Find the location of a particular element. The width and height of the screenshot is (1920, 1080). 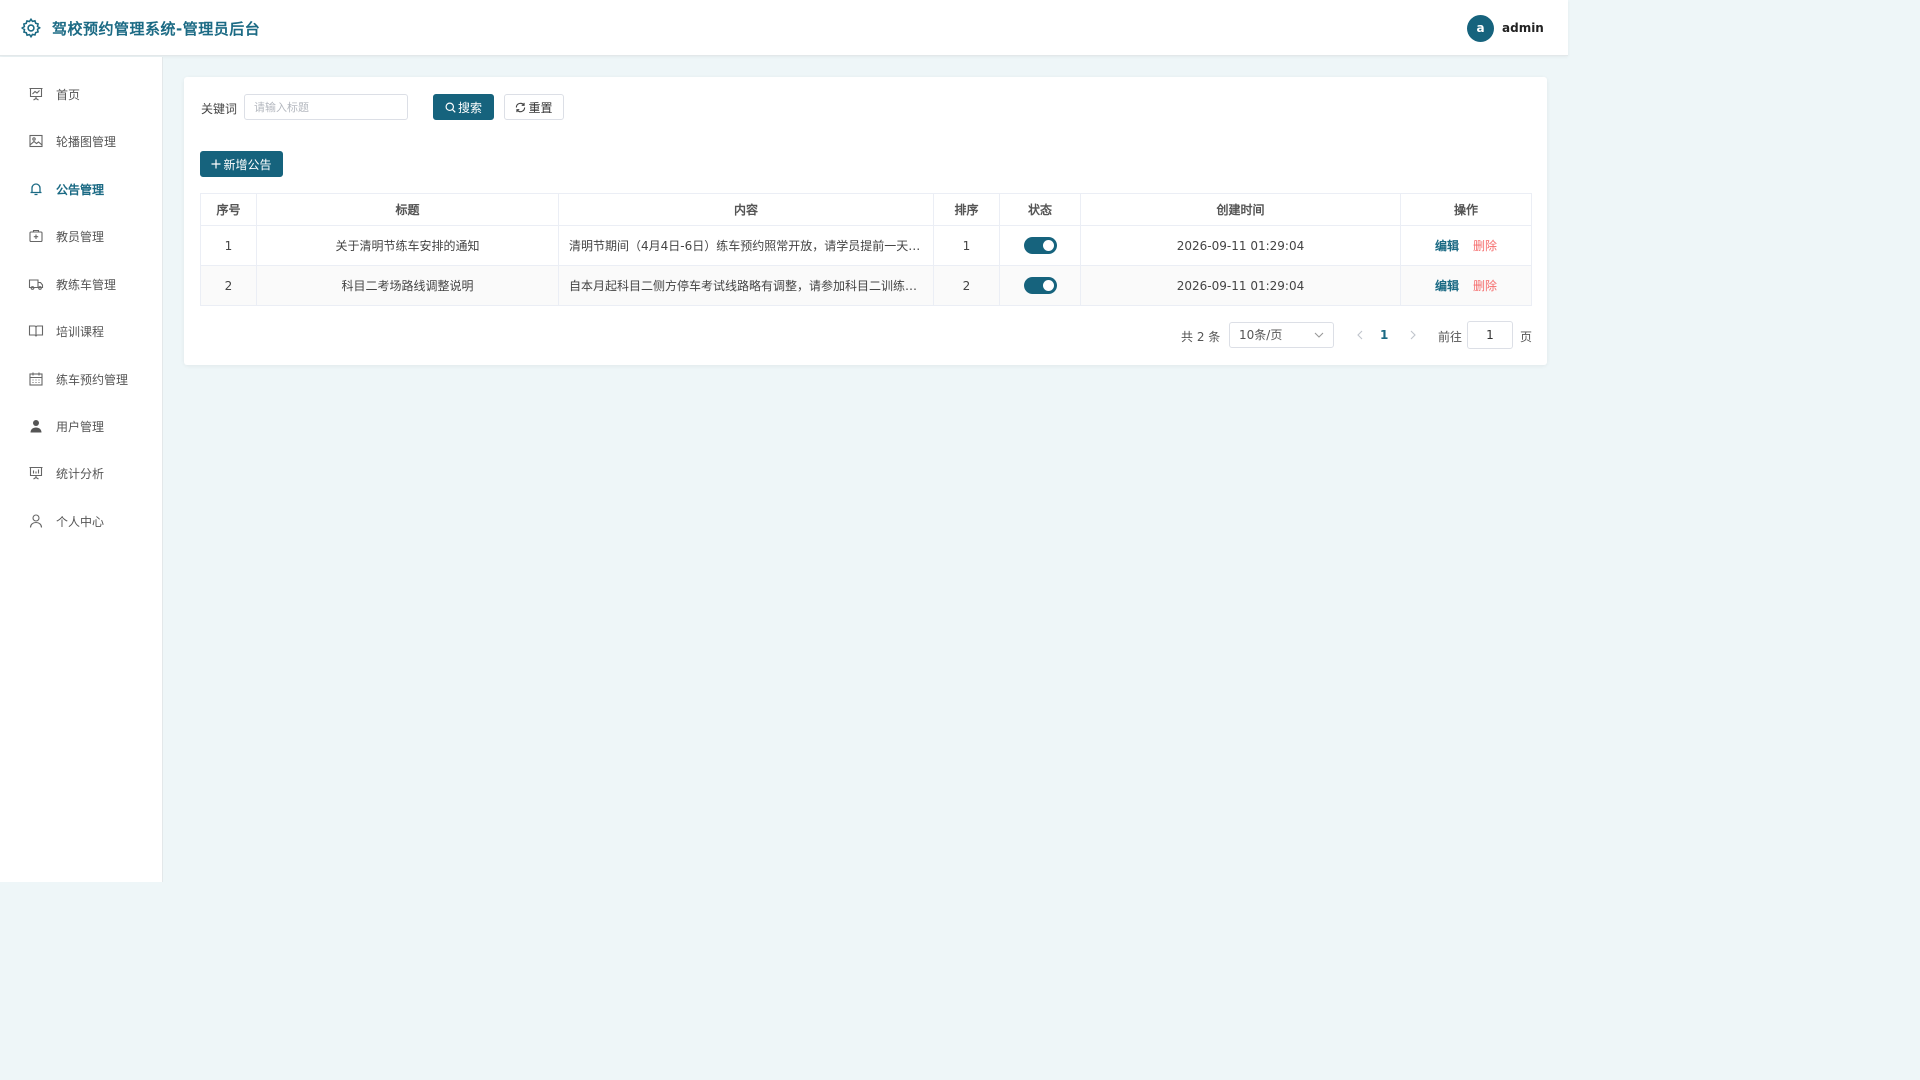

pagination-total: 共 2 条 is located at coordinates (1201, 337).